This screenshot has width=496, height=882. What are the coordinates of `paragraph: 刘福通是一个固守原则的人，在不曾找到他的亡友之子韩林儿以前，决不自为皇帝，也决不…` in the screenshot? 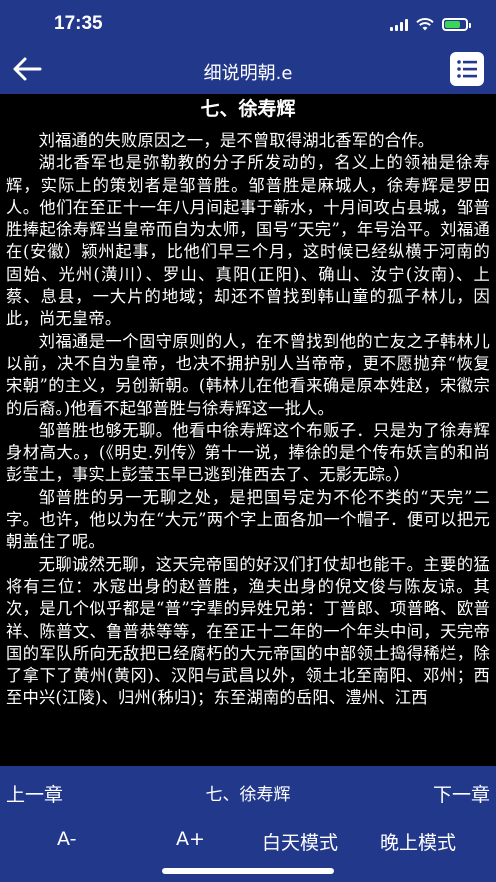 It's located at (248, 374).